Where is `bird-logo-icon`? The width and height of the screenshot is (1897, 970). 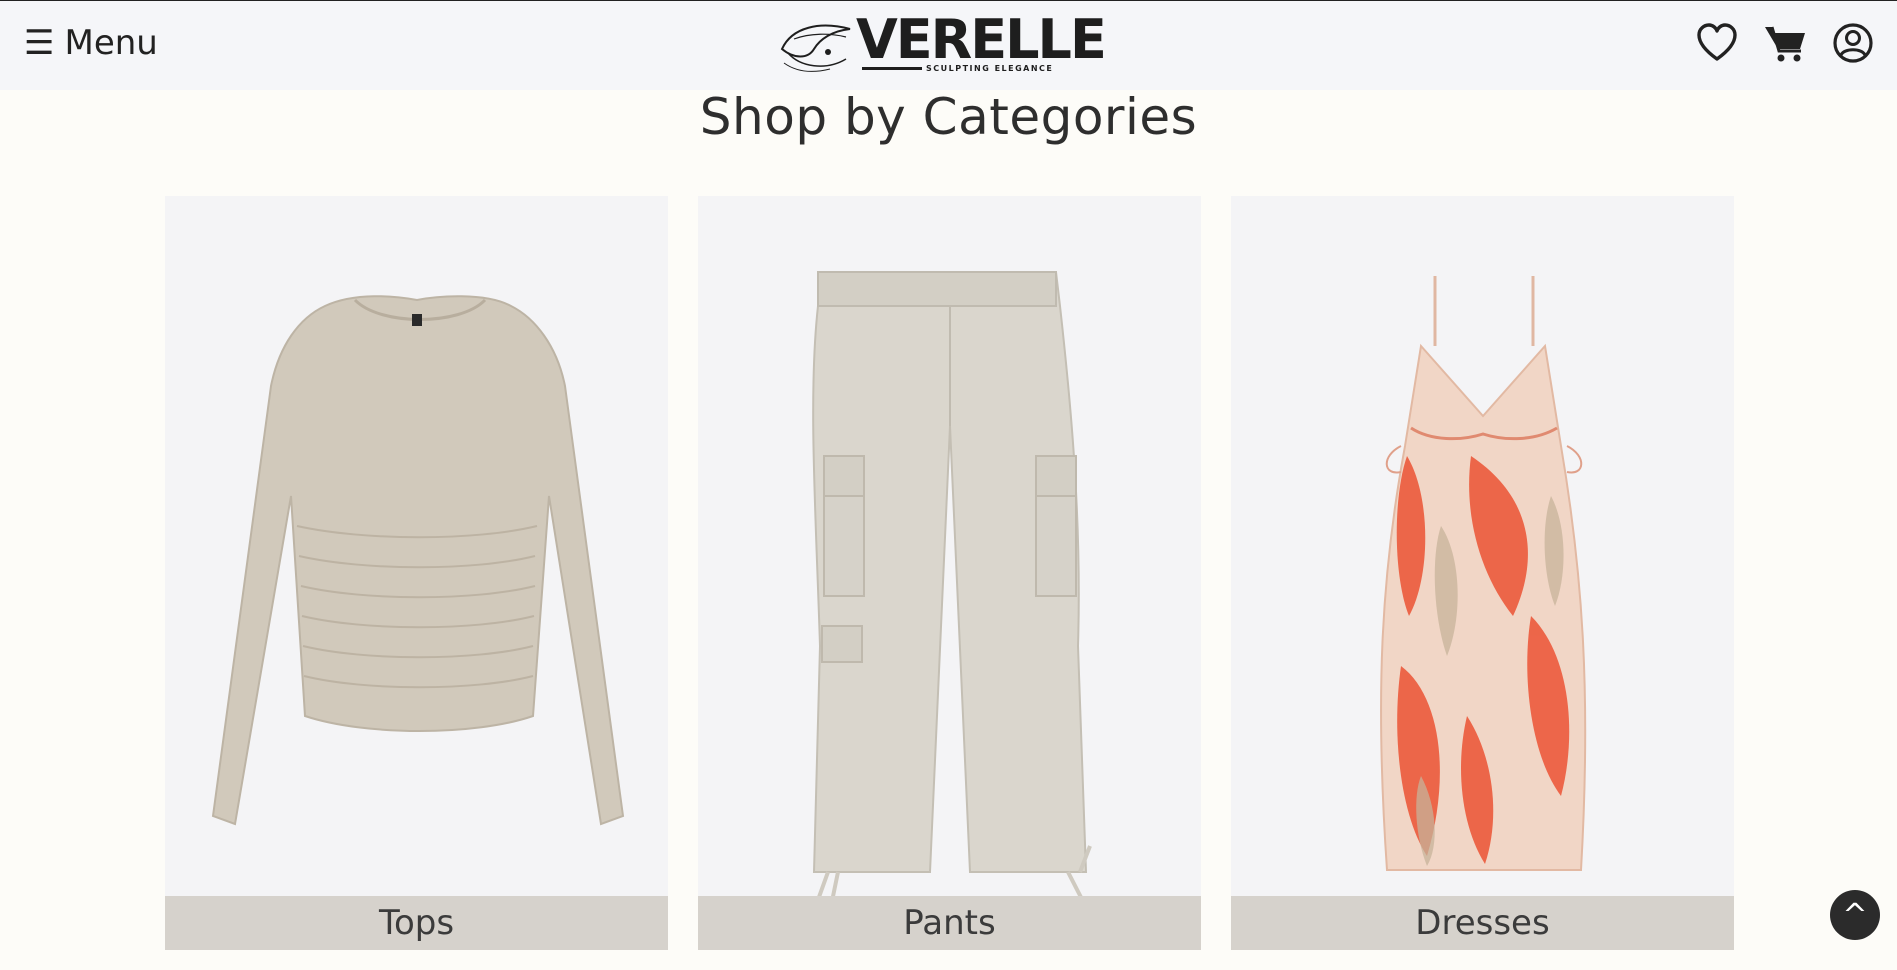
bird-logo-icon is located at coordinates (815, 48).